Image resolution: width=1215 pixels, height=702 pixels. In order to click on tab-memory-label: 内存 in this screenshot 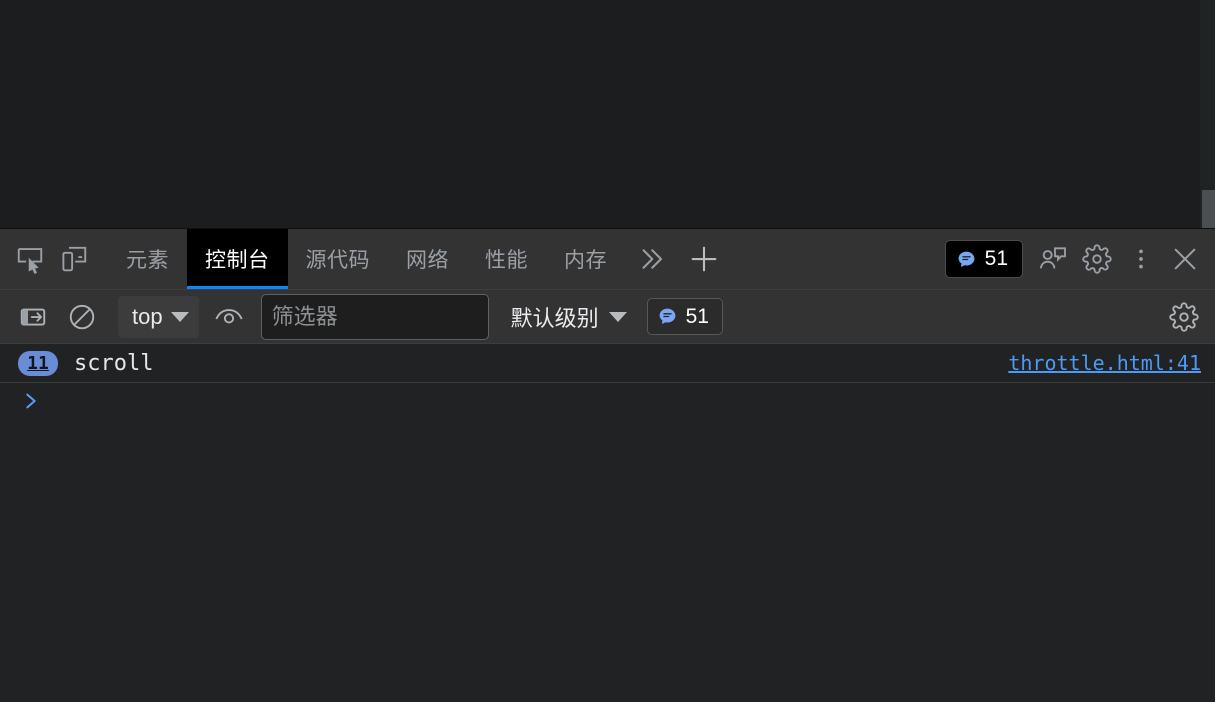, I will do `click(585, 260)`.